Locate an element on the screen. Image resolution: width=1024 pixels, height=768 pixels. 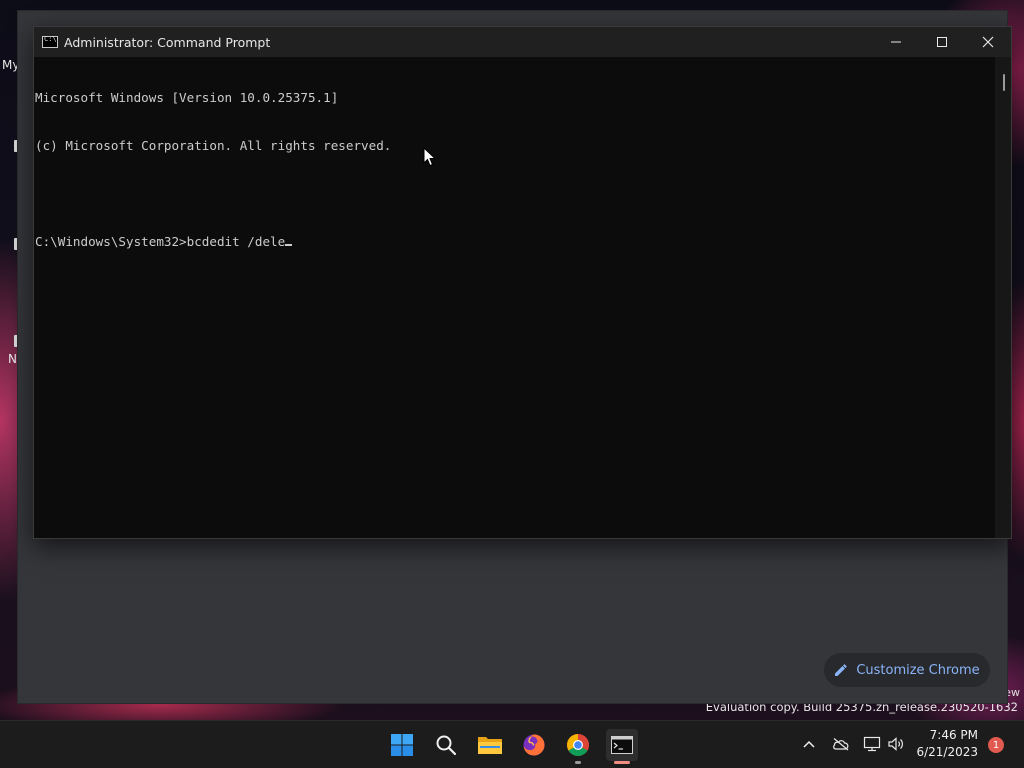
command-text: C:\Windows\System32>bcdedit /dele is located at coordinates (160, 241).